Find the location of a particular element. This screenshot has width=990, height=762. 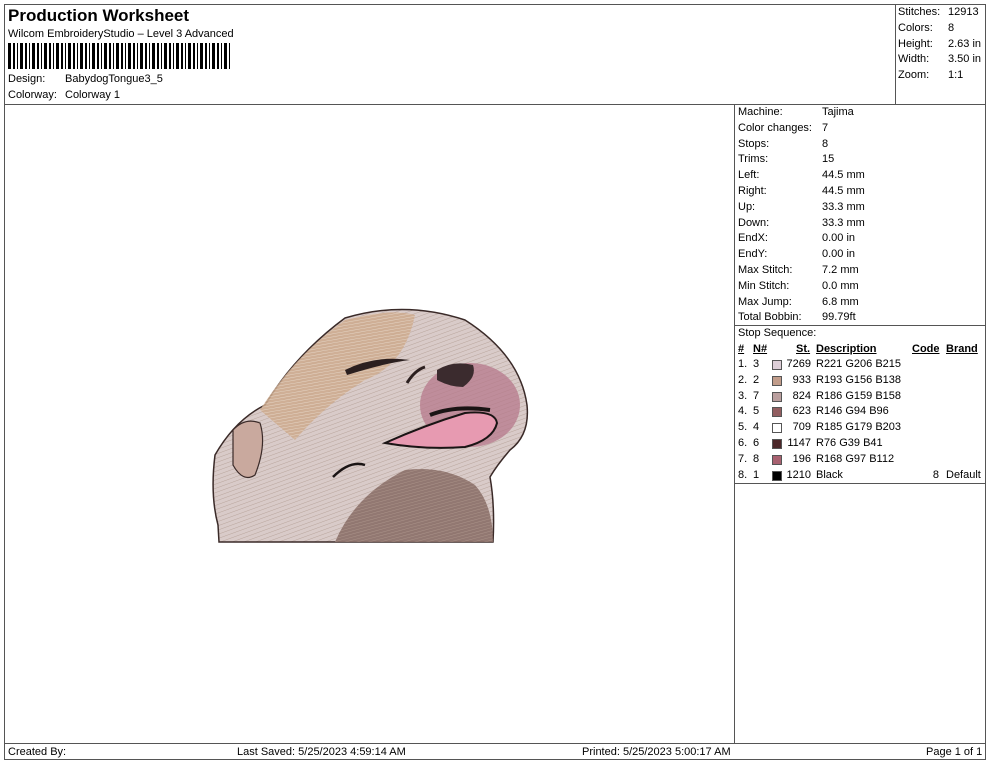

prop-label: Total Bobbin: is located at coordinates (770, 317).